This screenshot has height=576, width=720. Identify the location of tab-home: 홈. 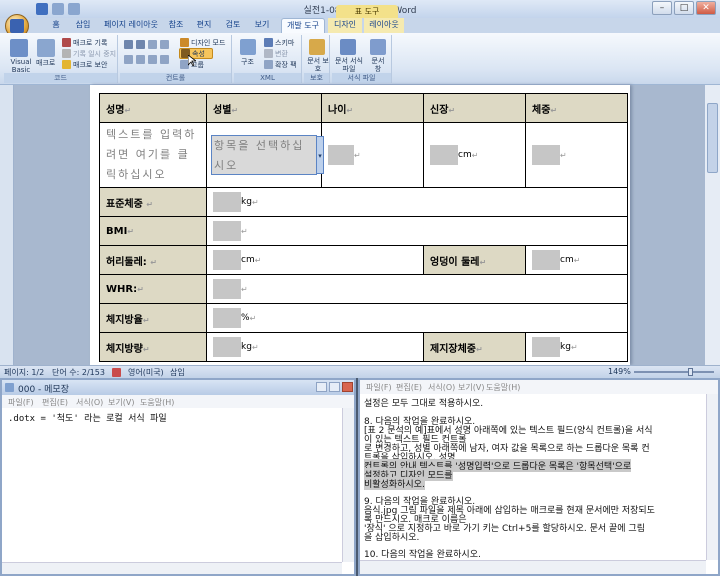
(56, 25).